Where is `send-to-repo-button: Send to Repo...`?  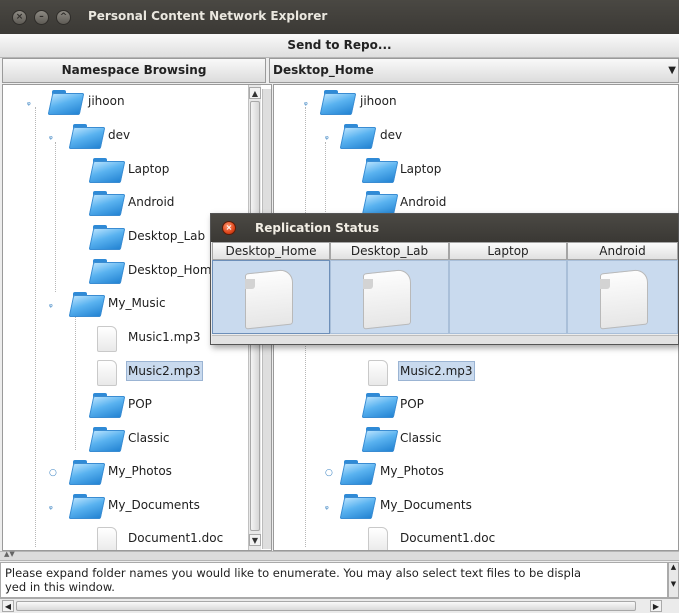
send-to-repo-button: Send to Repo... is located at coordinates (339, 46).